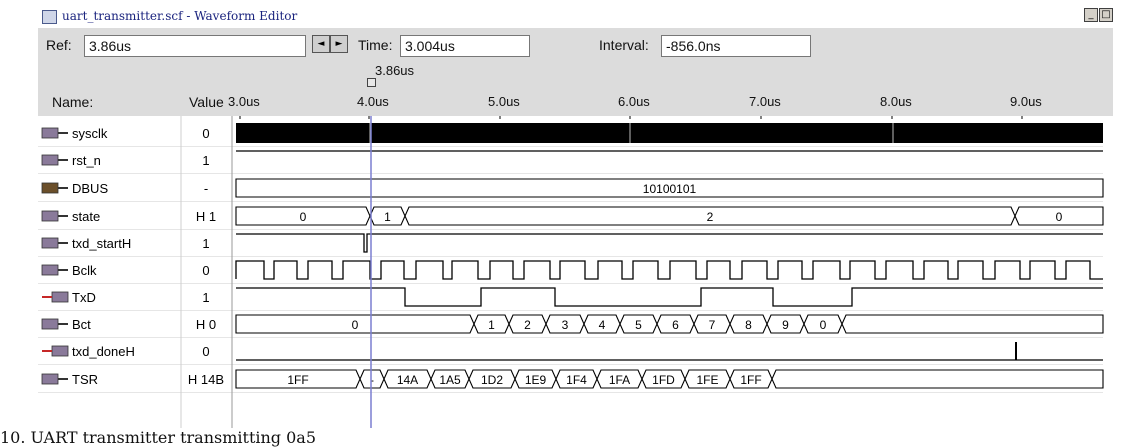  Describe the element at coordinates (669, 270) in the screenshot. I see `bclk-waveform` at that location.